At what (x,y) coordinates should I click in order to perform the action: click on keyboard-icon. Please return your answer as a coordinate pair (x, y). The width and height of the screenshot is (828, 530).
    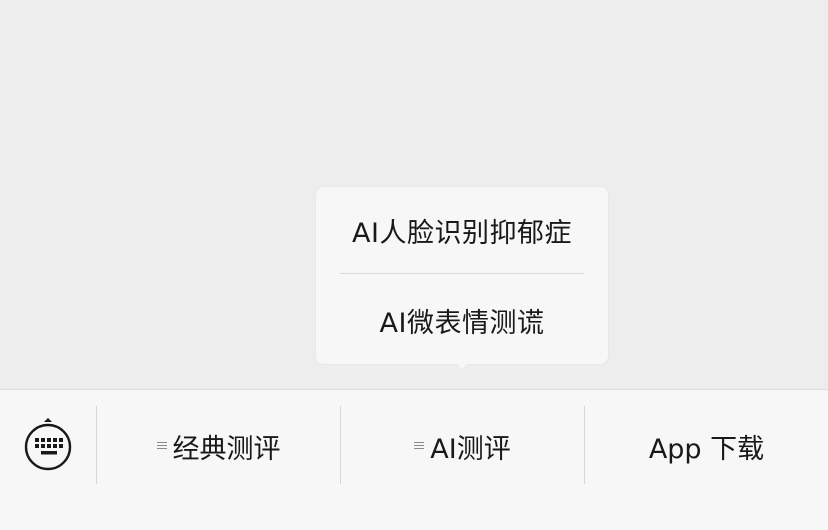
    Looking at the image, I should click on (48, 446).